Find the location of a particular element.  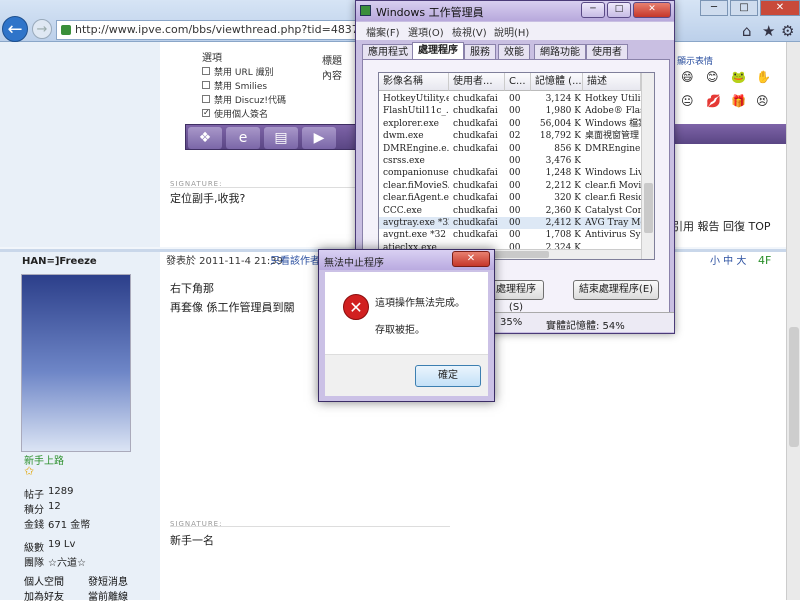

col-description: 描述 is located at coordinates (612, 82).